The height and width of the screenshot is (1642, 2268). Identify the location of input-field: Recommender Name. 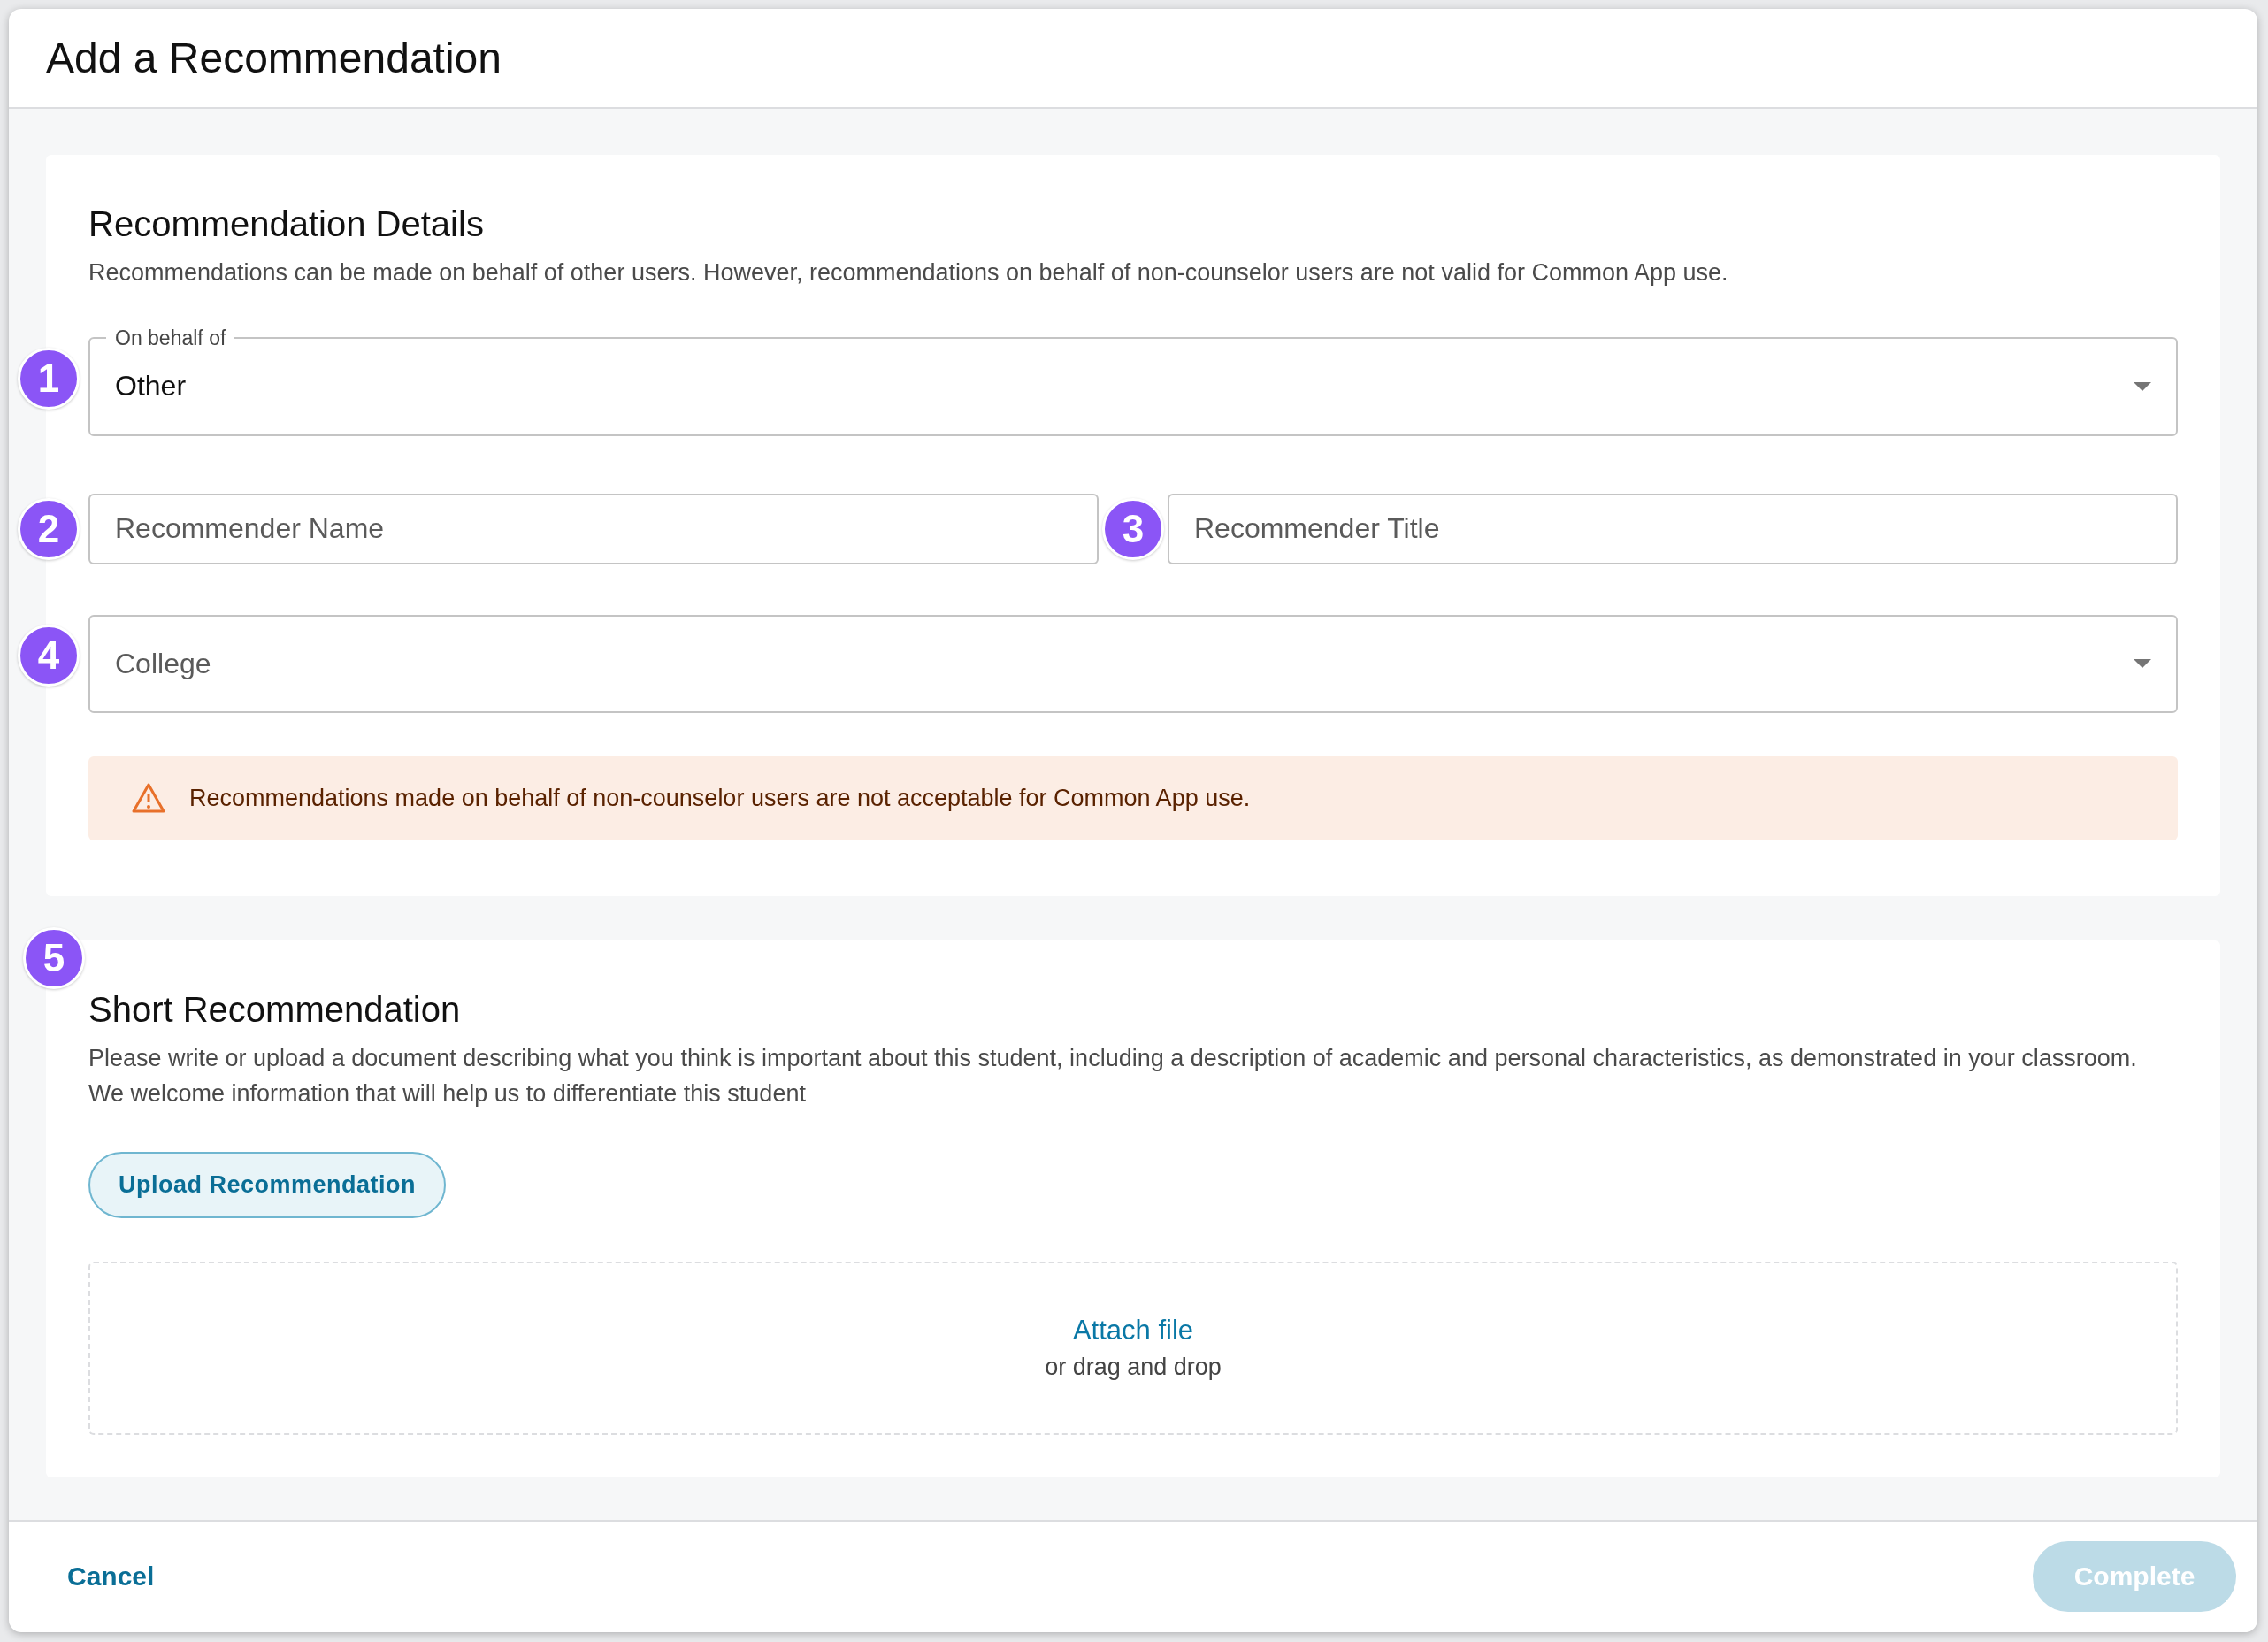
(594, 528).